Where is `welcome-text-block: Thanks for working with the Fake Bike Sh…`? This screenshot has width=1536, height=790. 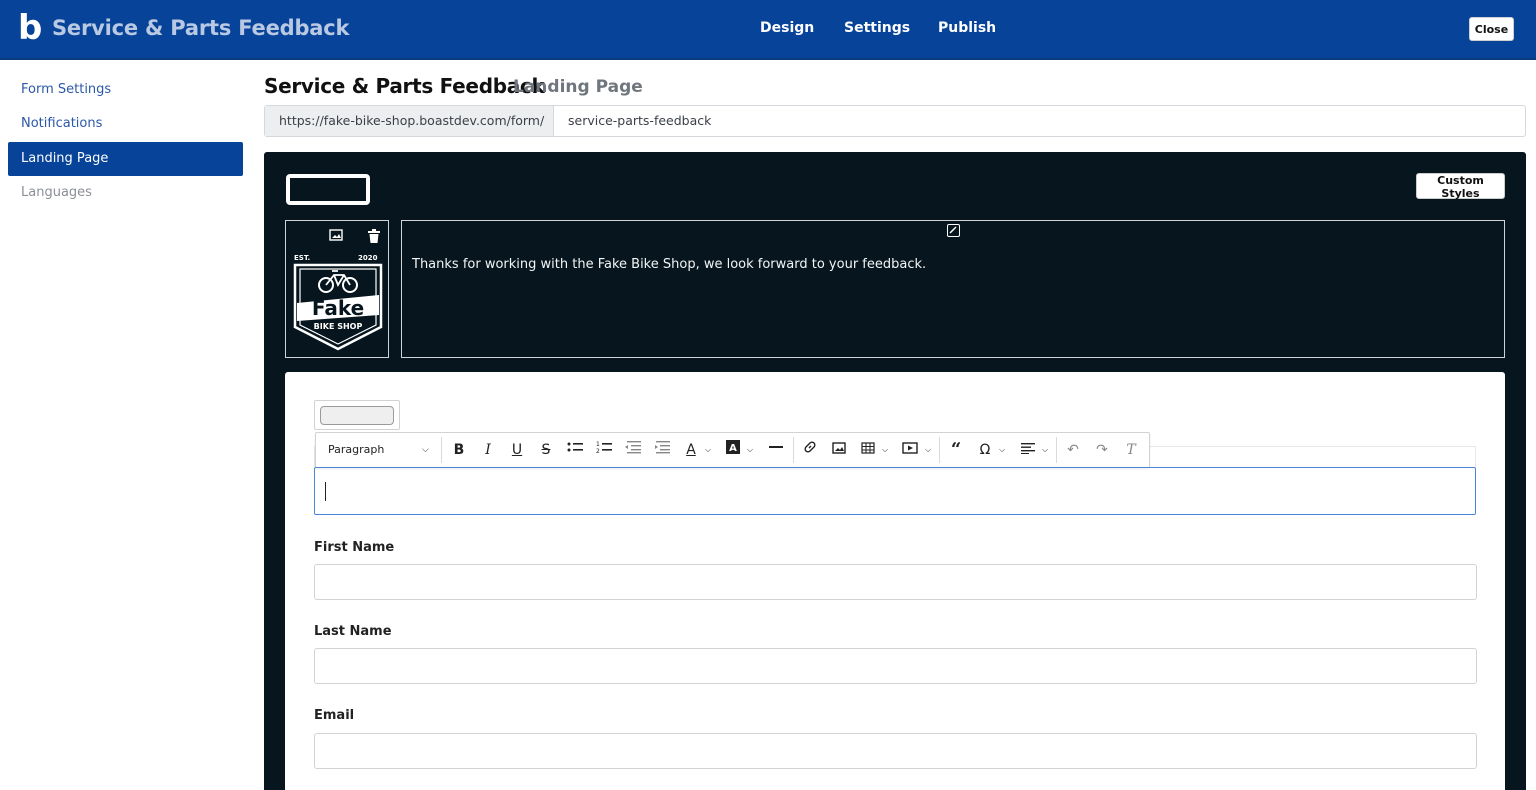 welcome-text-block: Thanks for working with the Fake Bike Sh… is located at coordinates (953, 289).